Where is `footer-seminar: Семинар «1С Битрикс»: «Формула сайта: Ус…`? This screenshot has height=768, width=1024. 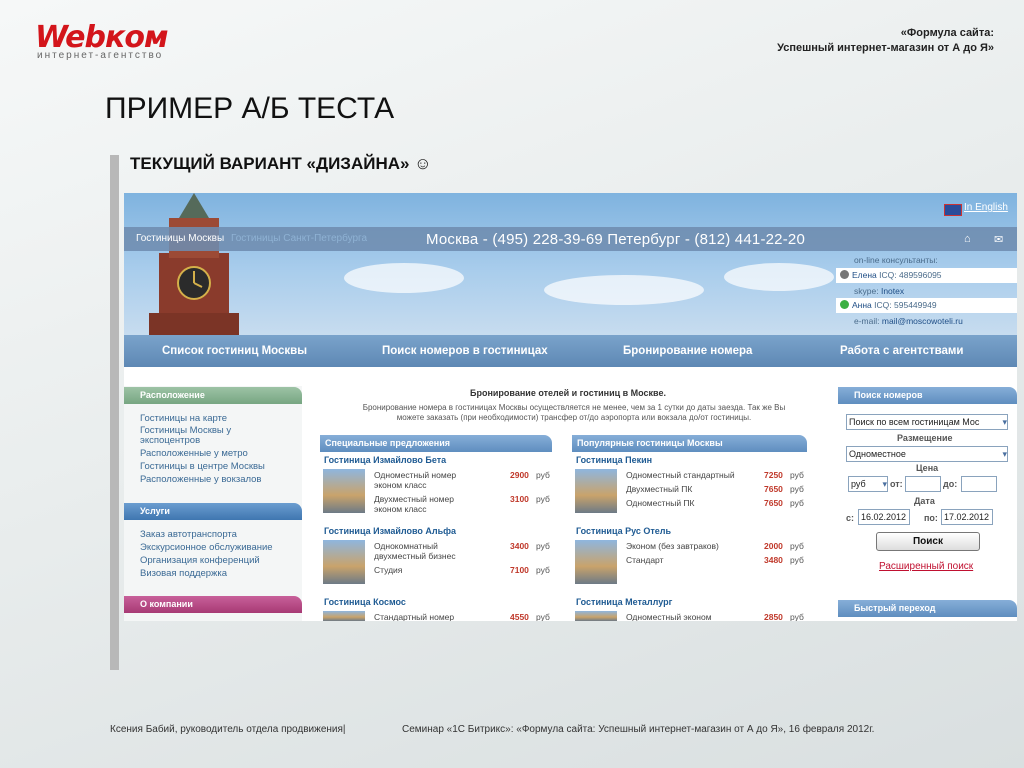 footer-seminar: Семинар «1С Битрикс»: «Формула сайта: Ус… is located at coordinates (638, 729).